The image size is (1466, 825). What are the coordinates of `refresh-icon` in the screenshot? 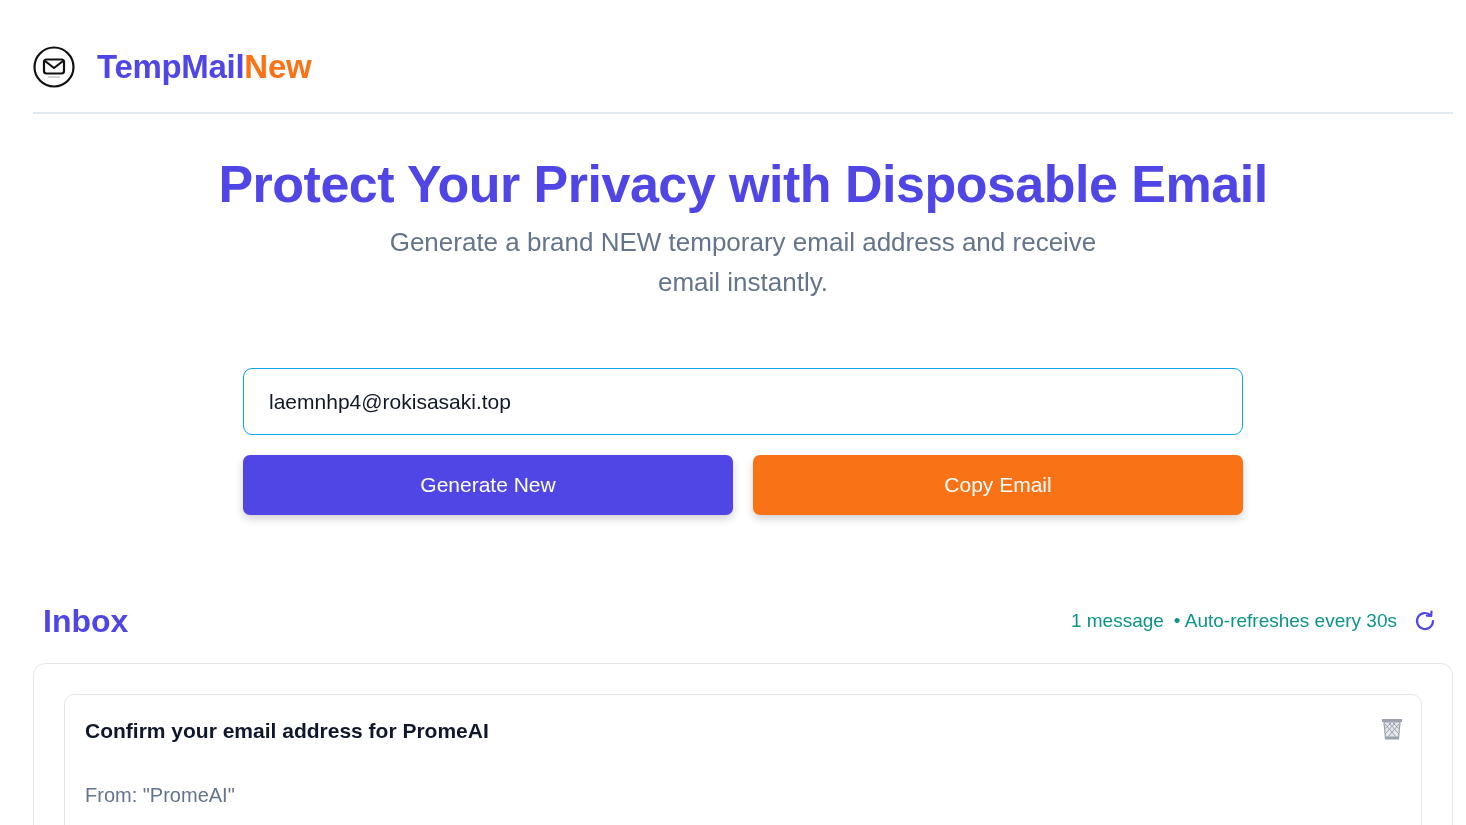 It's located at (1425, 621).